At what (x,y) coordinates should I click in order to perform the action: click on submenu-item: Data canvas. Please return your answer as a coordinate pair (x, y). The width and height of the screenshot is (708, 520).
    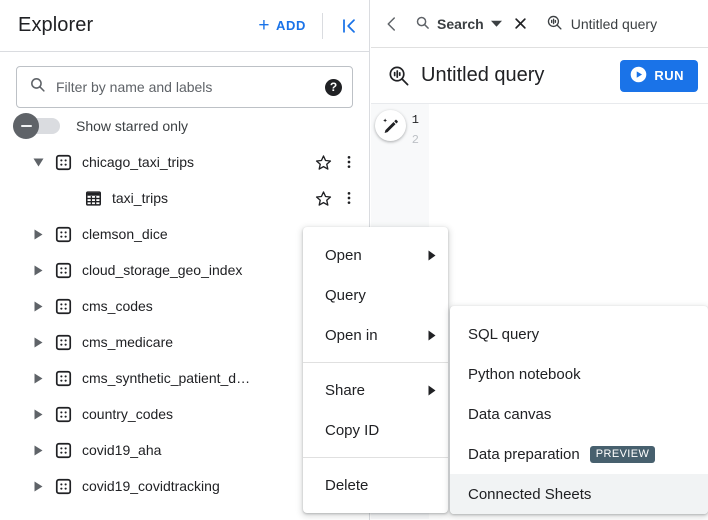
    Looking at the image, I should click on (579, 414).